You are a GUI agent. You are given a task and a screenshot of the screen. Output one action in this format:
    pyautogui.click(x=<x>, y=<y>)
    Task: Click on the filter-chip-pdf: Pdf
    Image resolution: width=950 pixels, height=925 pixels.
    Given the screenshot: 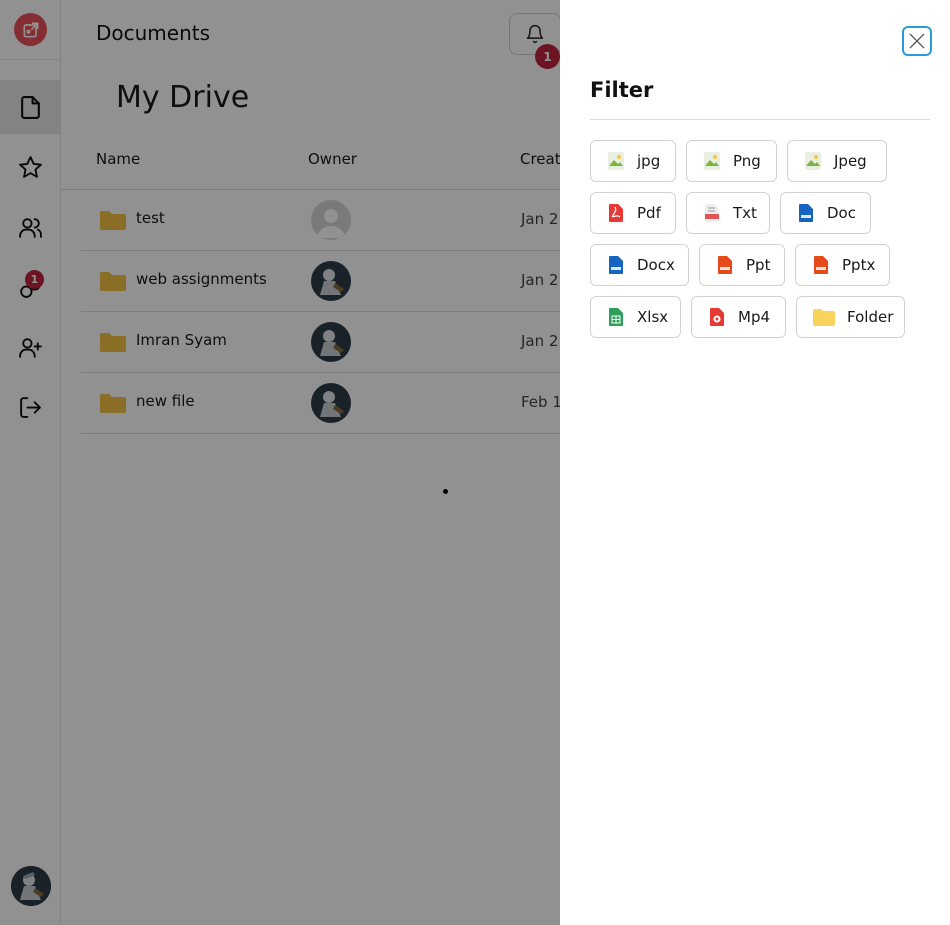 What is the action you would take?
    pyautogui.click(x=633, y=213)
    